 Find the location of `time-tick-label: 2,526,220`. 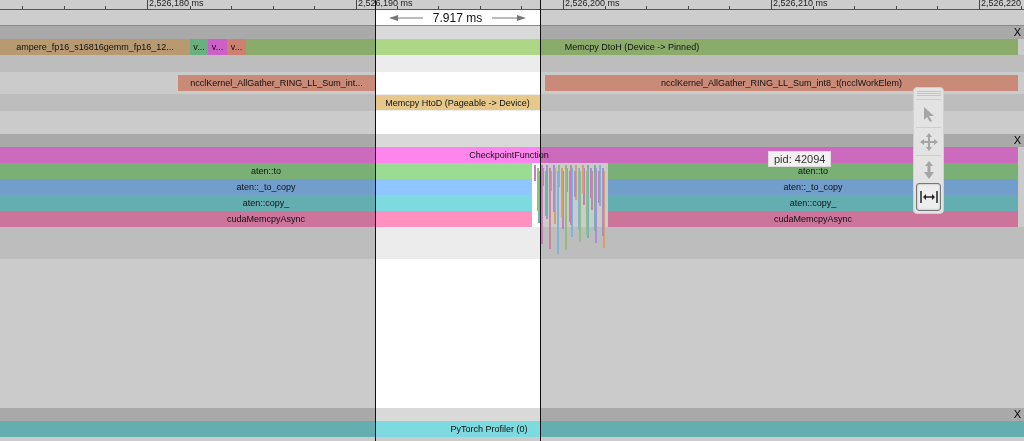

time-tick-label: 2,526,220 is located at coordinates (1001, 4).